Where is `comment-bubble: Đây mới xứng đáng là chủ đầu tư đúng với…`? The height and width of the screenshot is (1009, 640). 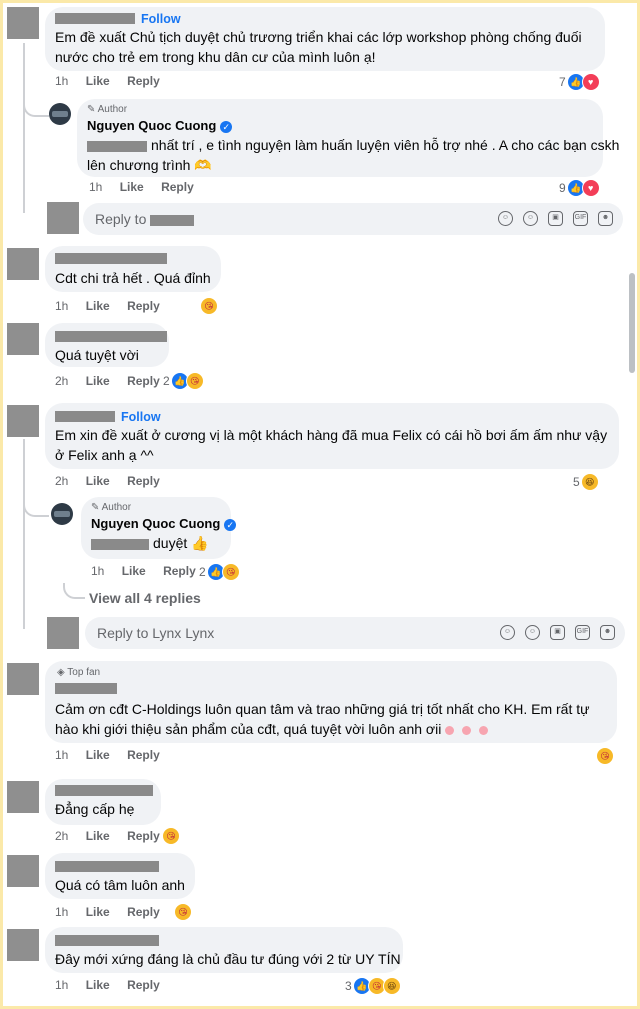 comment-bubble: Đây mới xứng đáng là chủ đầu tư đúng với… is located at coordinates (224, 950).